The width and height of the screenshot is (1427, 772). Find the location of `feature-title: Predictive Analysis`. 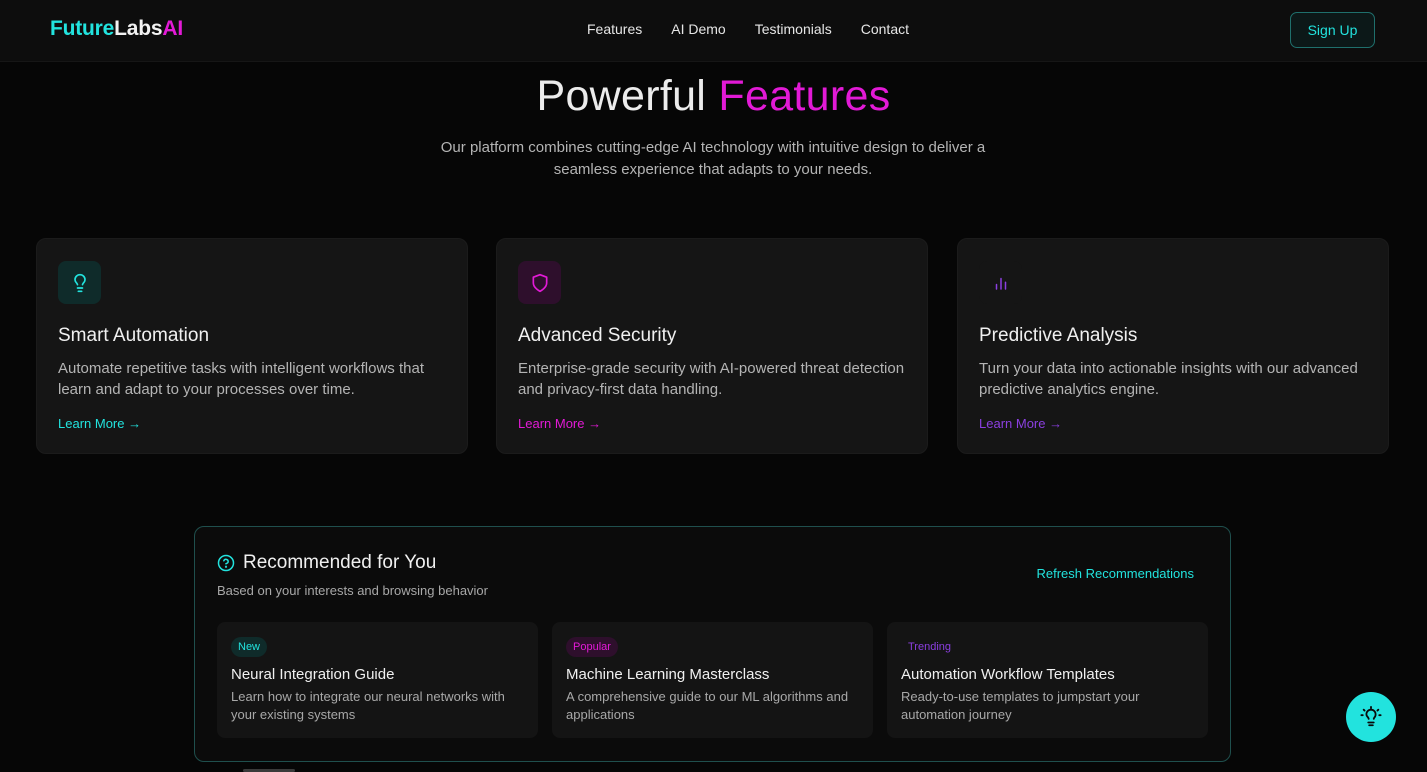

feature-title: Predictive Analysis is located at coordinates (1058, 335).